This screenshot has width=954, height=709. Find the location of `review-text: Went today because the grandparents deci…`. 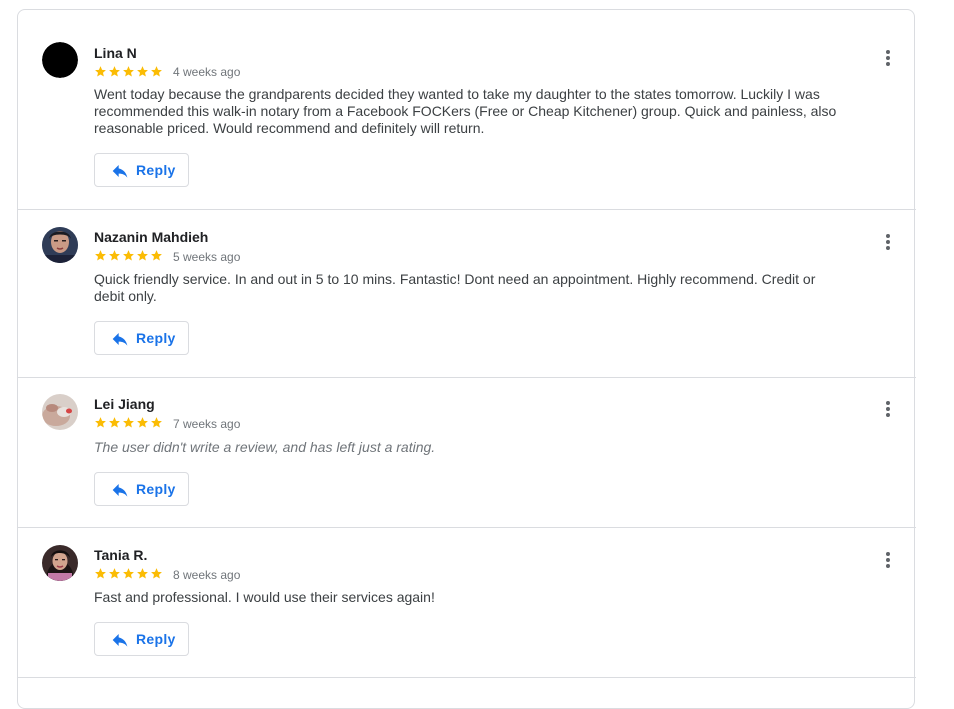

review-text: Went today because the grandparents deci… is located at coordinates (465, 111).